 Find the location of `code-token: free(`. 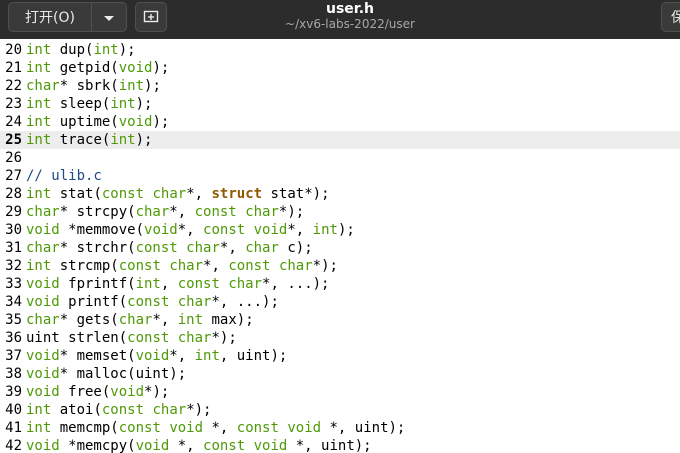

code-token: free( is located at coordinates (85, 392).